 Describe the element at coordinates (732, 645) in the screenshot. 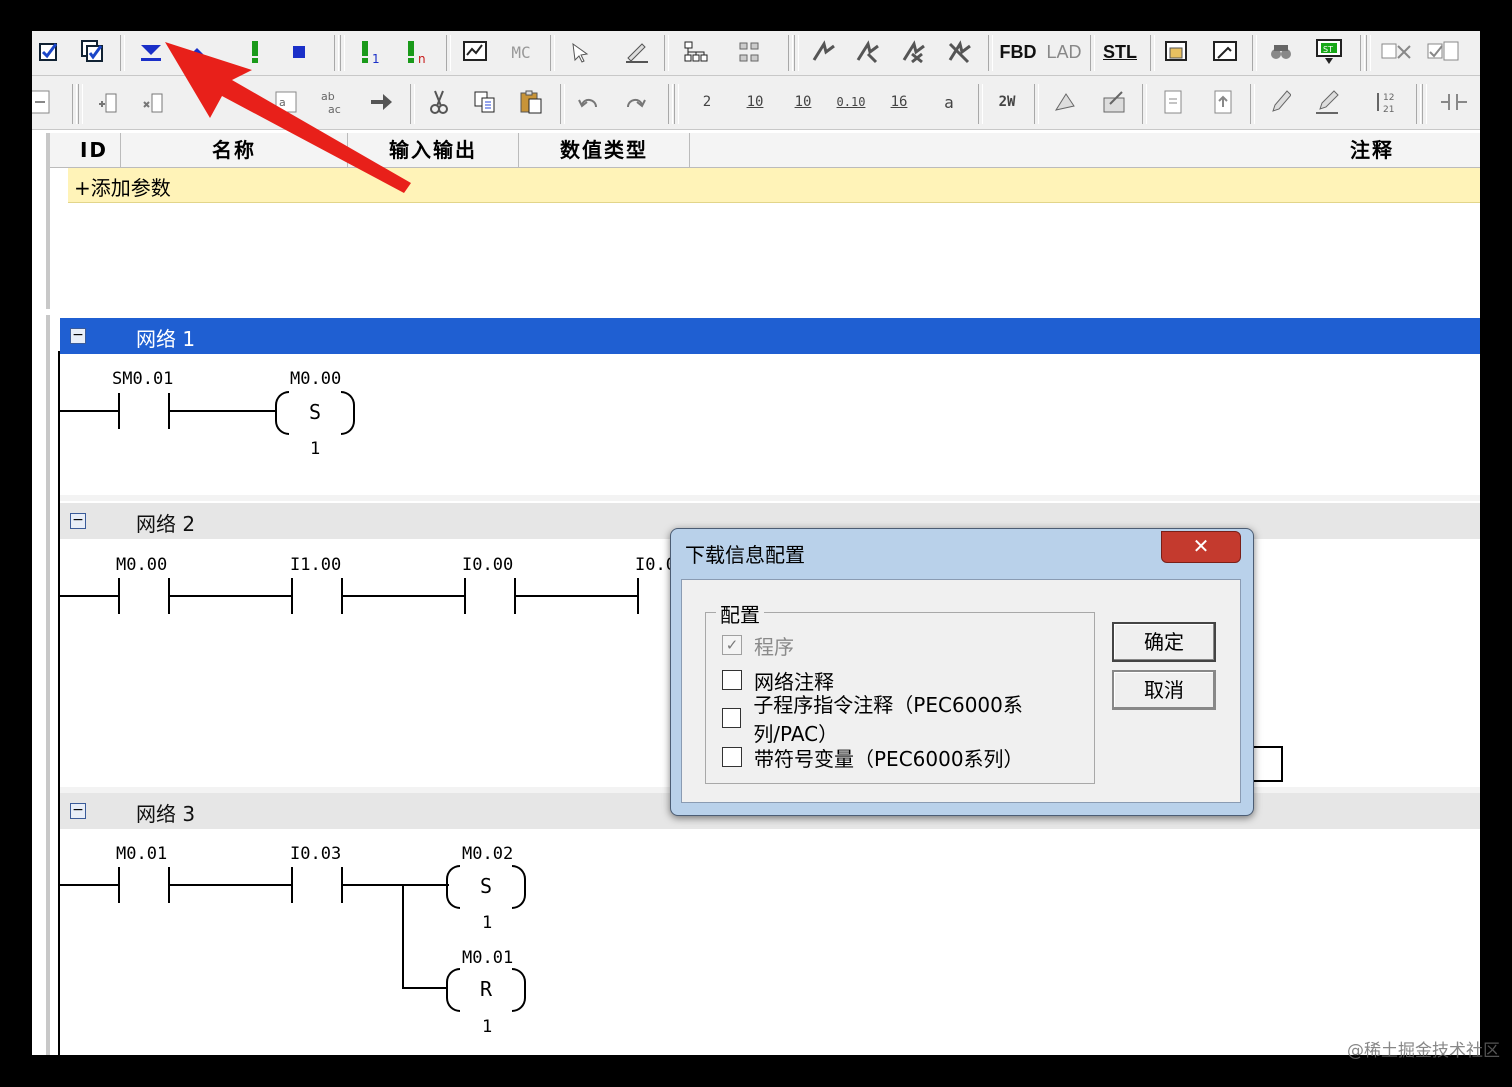

I see `checked-icon: ✓` at that location.